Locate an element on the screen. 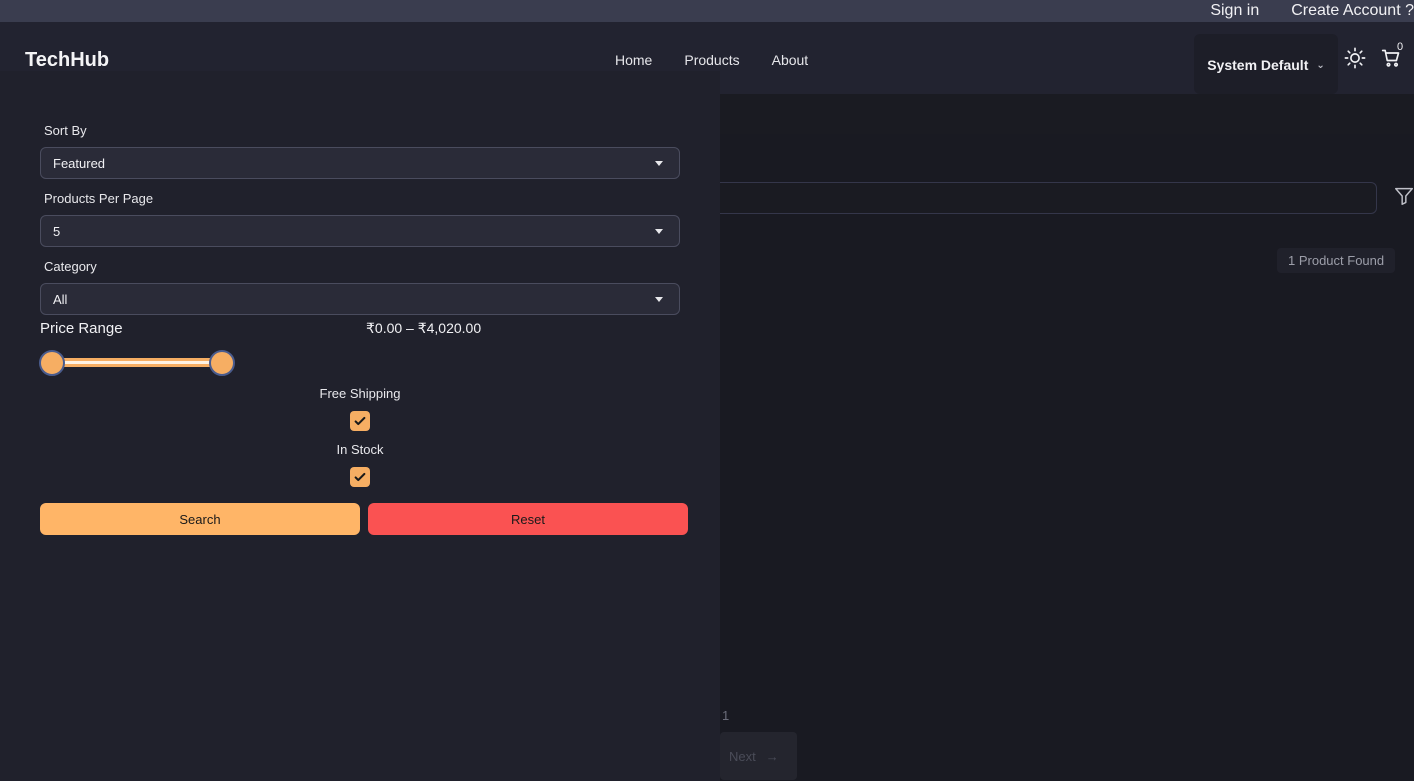  in-stock-checkbox is located at coordinates (360, 477).